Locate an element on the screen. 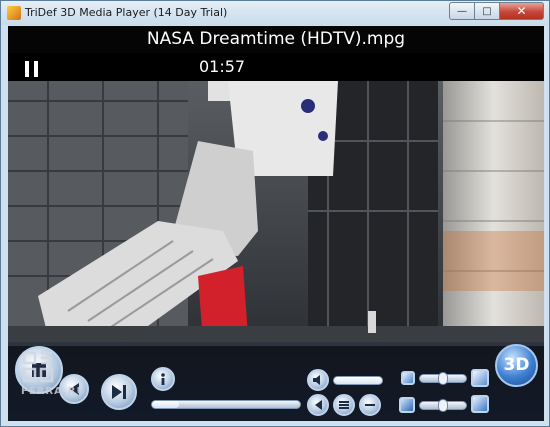  pause-indicator-icon is located at coordinates (31, 69).